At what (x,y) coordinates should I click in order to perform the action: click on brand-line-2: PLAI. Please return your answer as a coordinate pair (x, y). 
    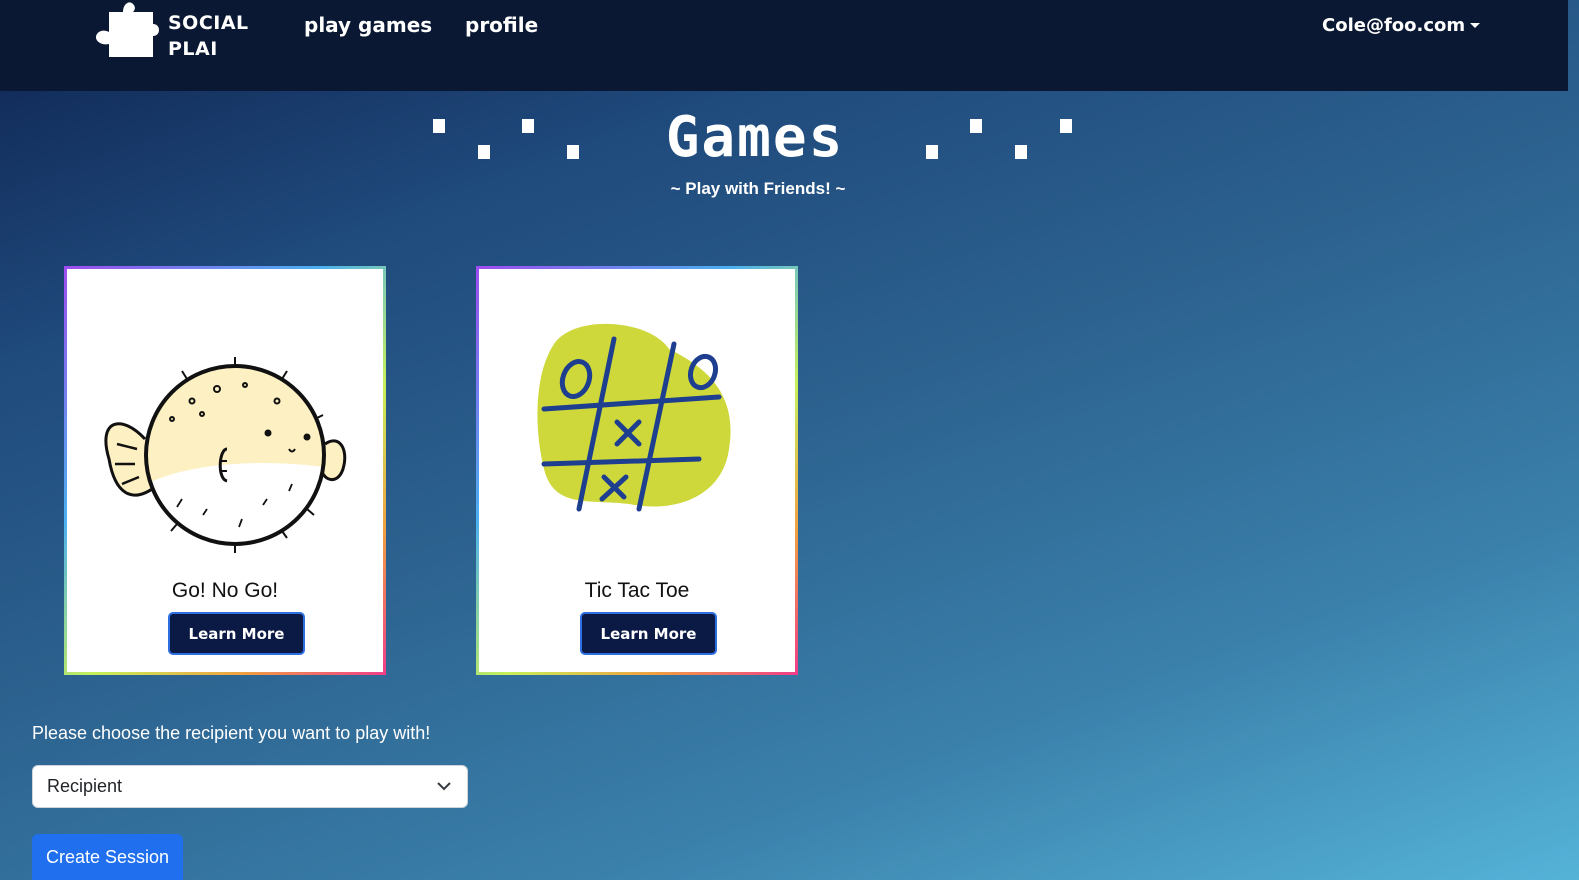
    Looking at the image, I should click on (193, 49).